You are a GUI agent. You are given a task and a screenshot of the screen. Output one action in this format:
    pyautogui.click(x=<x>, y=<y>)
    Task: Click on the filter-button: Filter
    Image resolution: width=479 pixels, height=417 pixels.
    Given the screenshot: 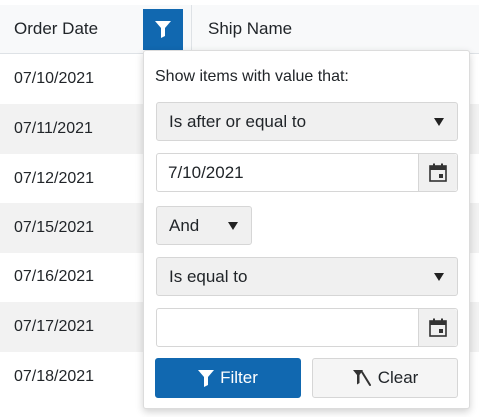 What is the action you would take?
    pyautogui.click(x=228, y=378)
    